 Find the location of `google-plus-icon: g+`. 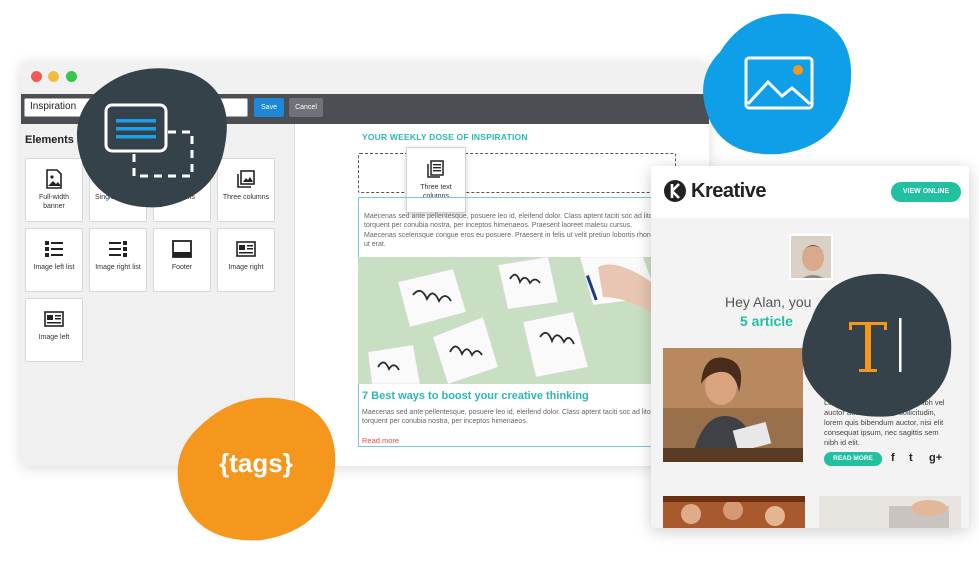

google-plus-icon: g+ is located at coordinates (935, 458).